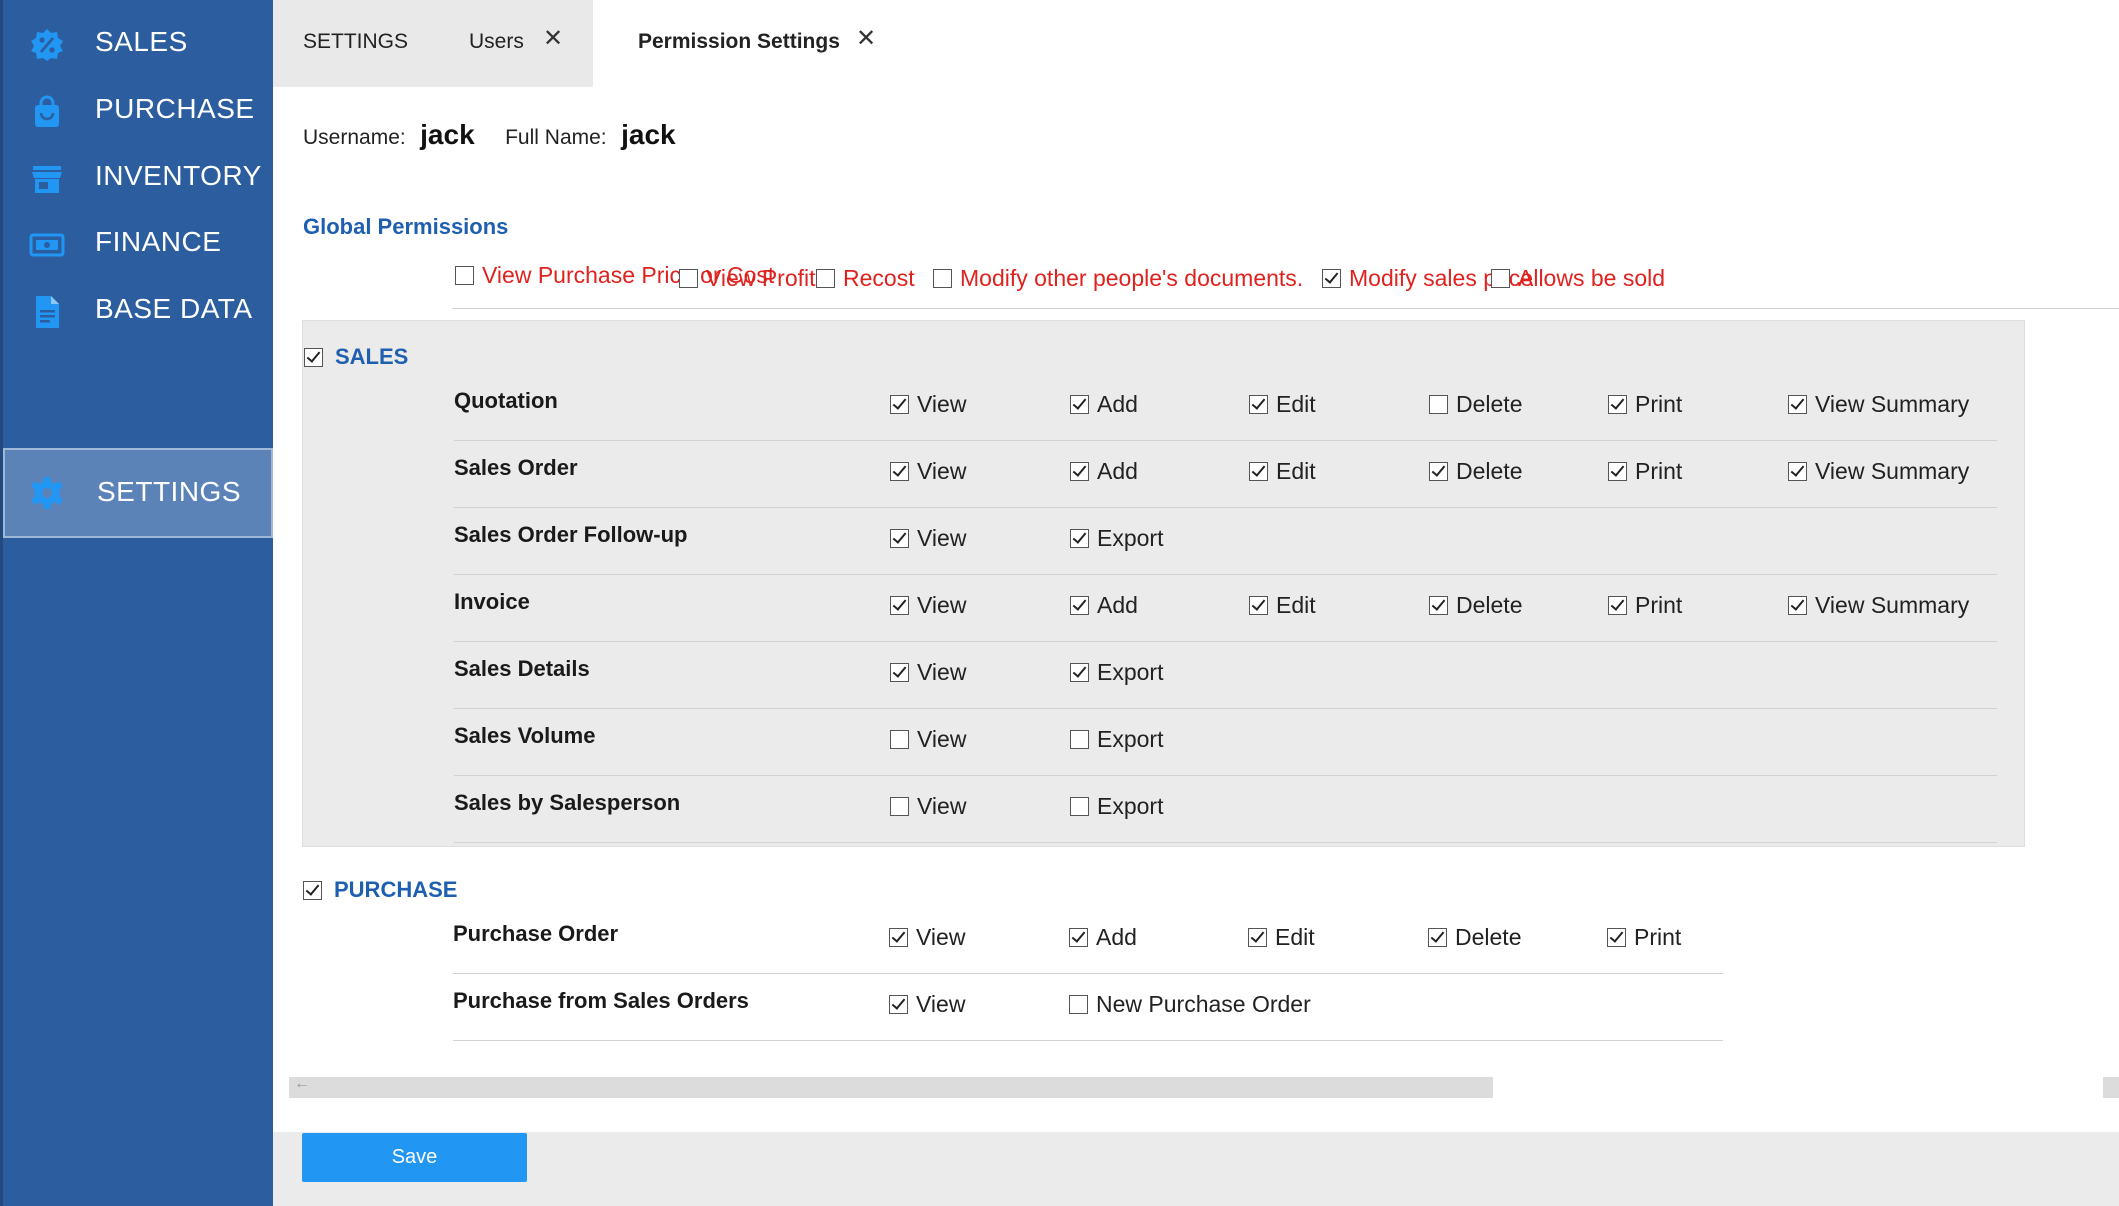 The image size is (2119, 1206). I want to click on sidebar-item-label: SALES, so click(141, 41).